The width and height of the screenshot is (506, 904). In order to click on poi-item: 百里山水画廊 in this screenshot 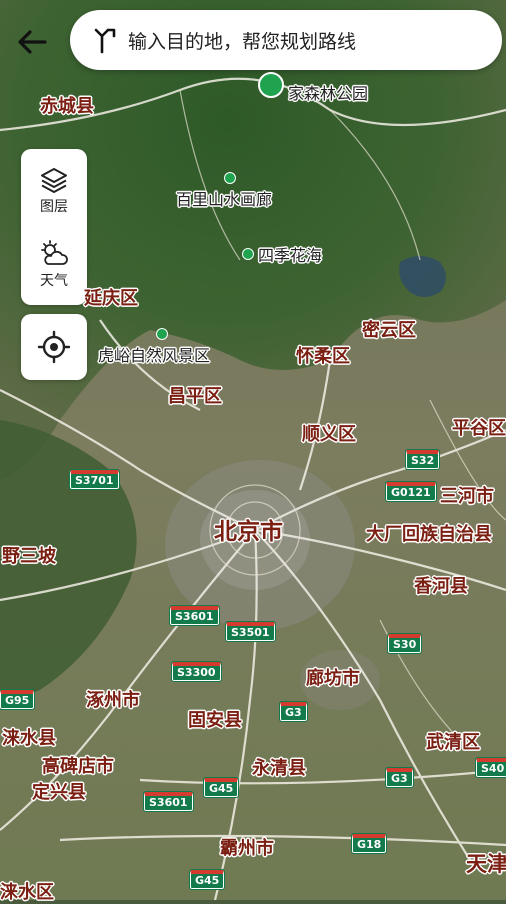, I will do `click(224, 191)`.